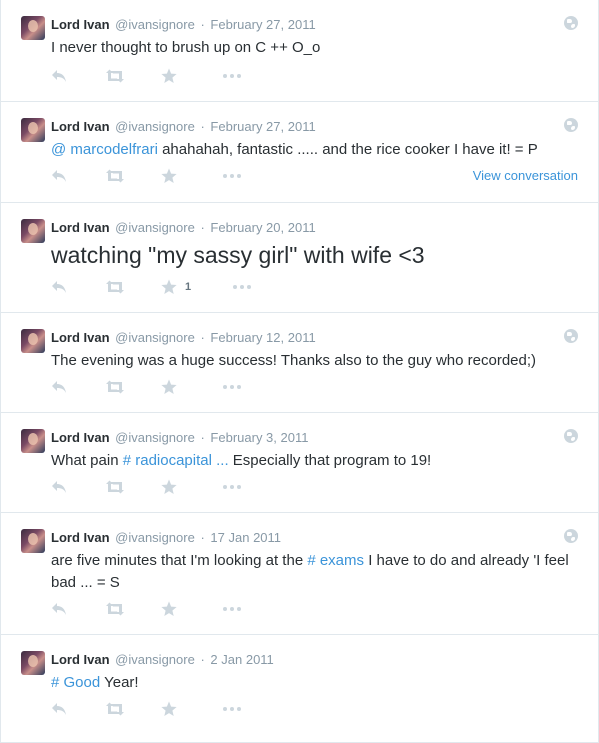  I want to click on tweet-date: February 3, 2011, so click(259, 437).